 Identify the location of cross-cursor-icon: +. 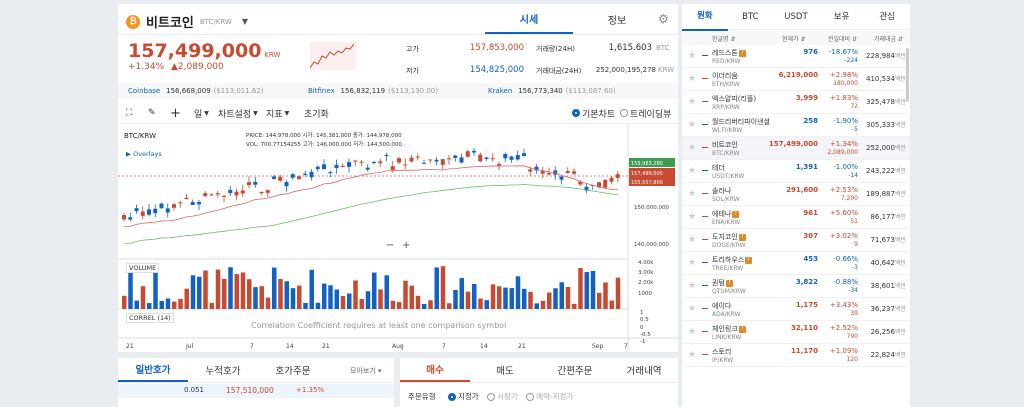
(175, 113).